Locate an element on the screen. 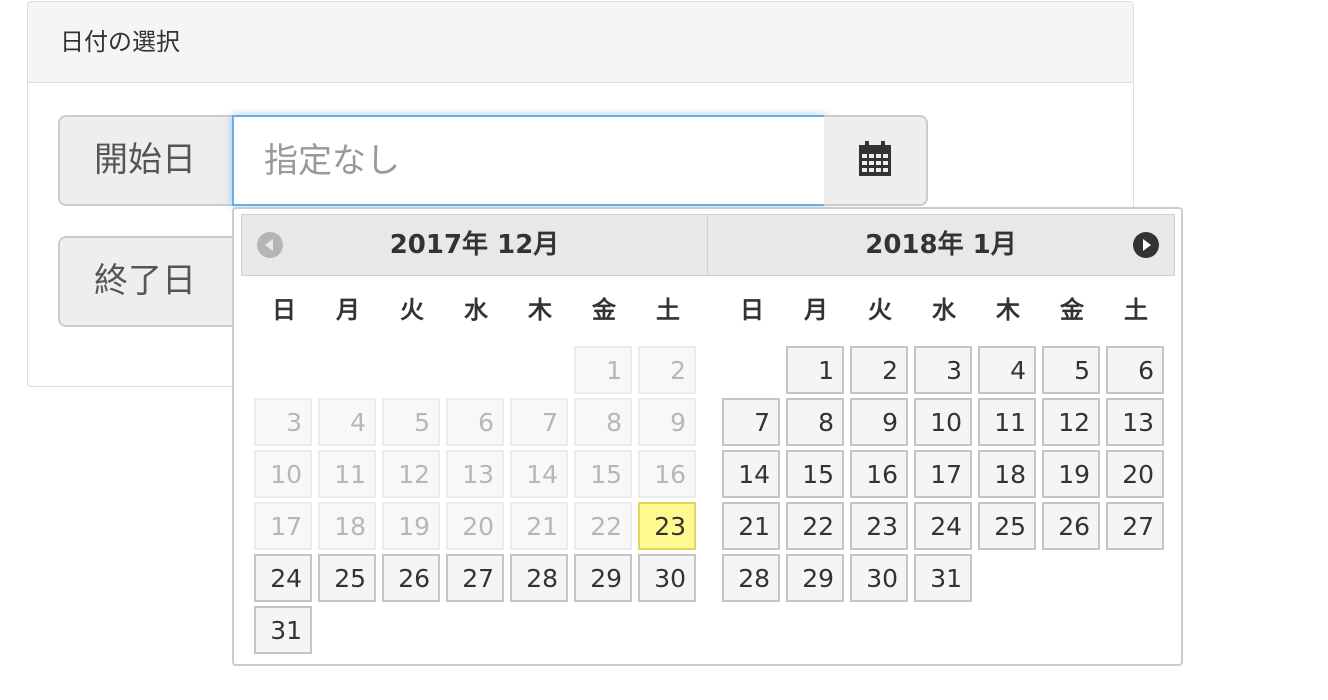 The width and height of the screenshot is (1328, 700). start-date-input is located at coordinates (529, 160).